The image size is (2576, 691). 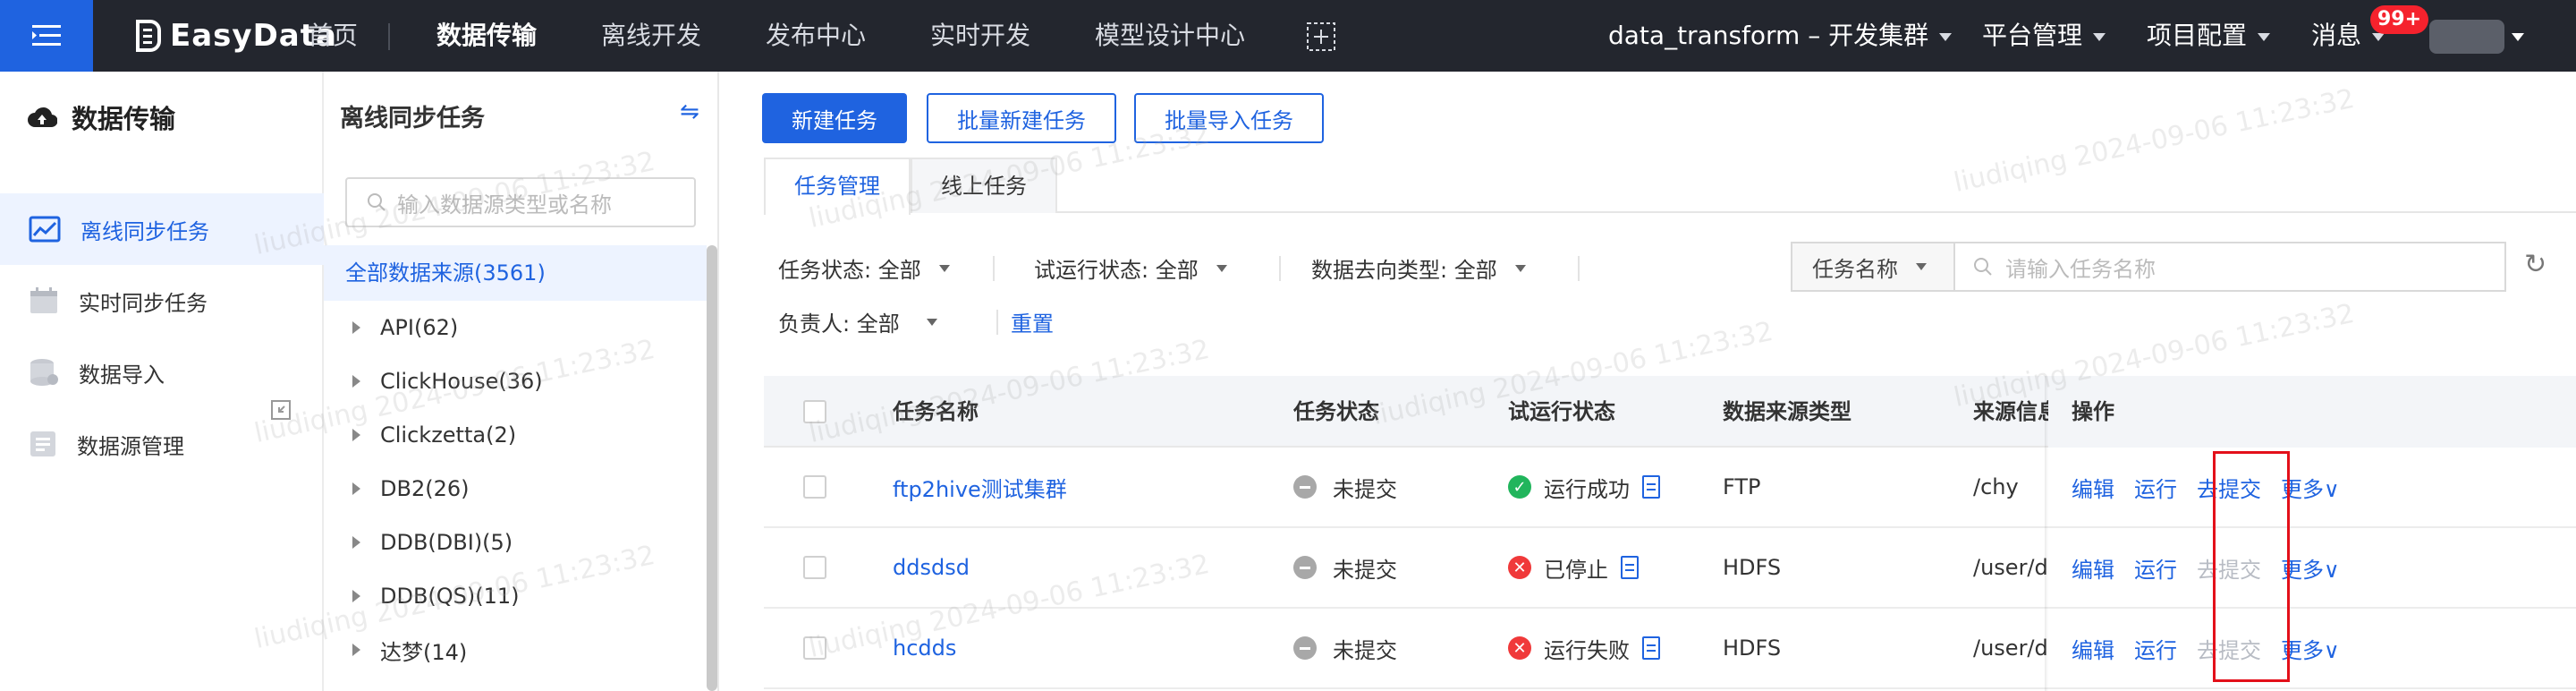 I want to click on project-menu: 项目配置, so click(x=2209, y=36).